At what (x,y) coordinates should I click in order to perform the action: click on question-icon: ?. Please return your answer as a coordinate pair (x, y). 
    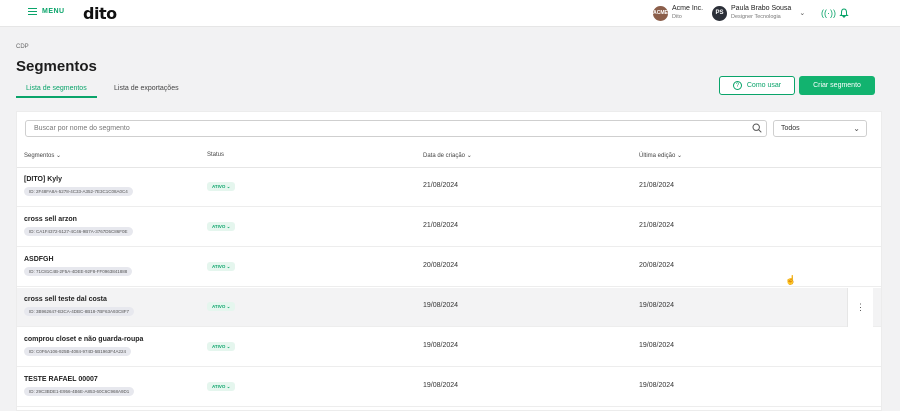
    Looking at the image, I should click on (737, 85).